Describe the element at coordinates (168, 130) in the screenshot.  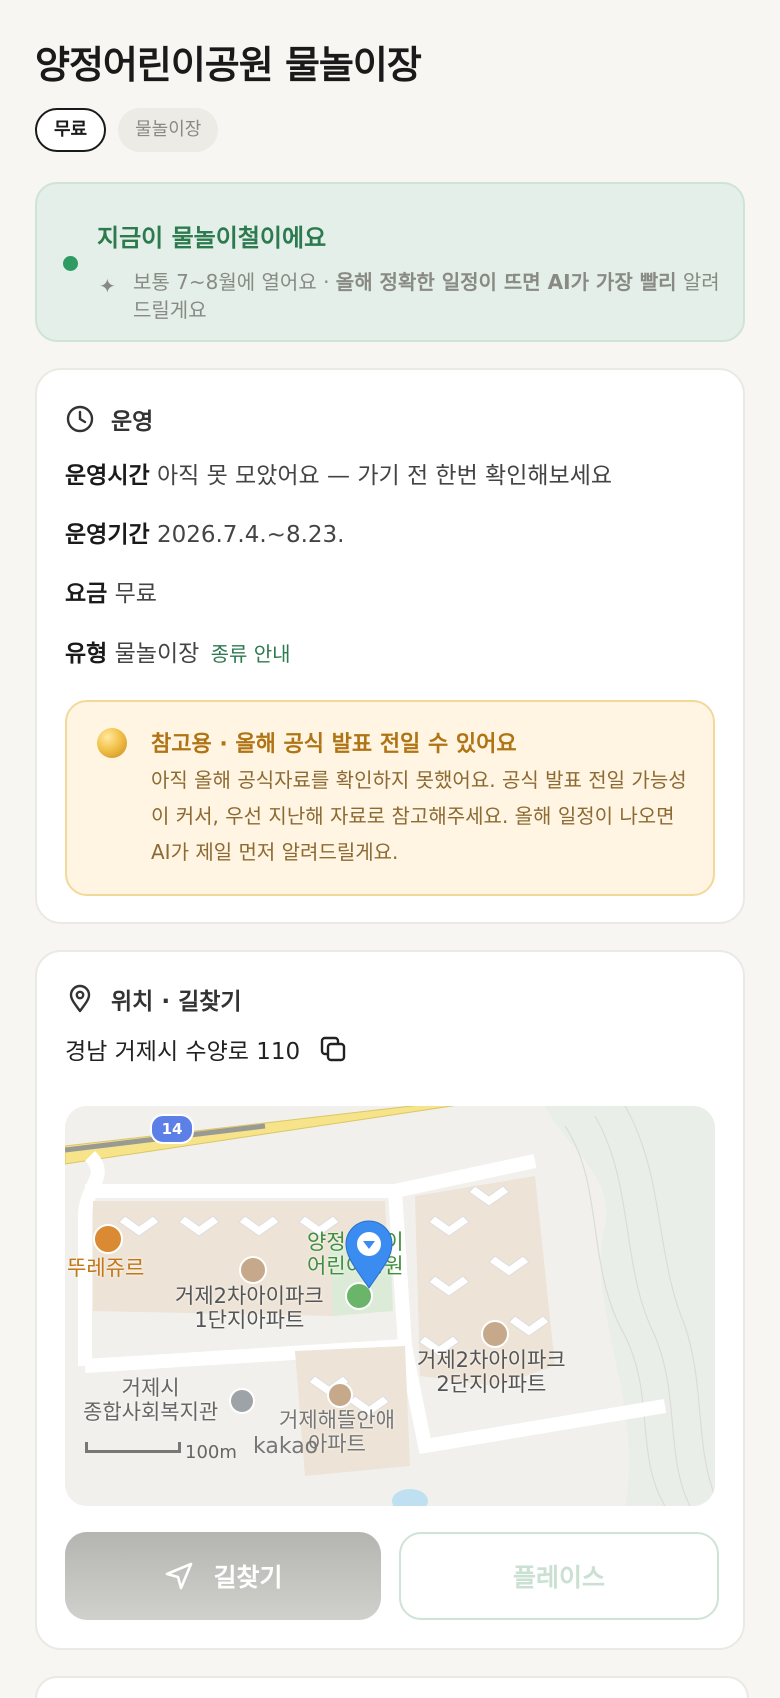
I see `chip-water-play: 물놀이장` at that location.